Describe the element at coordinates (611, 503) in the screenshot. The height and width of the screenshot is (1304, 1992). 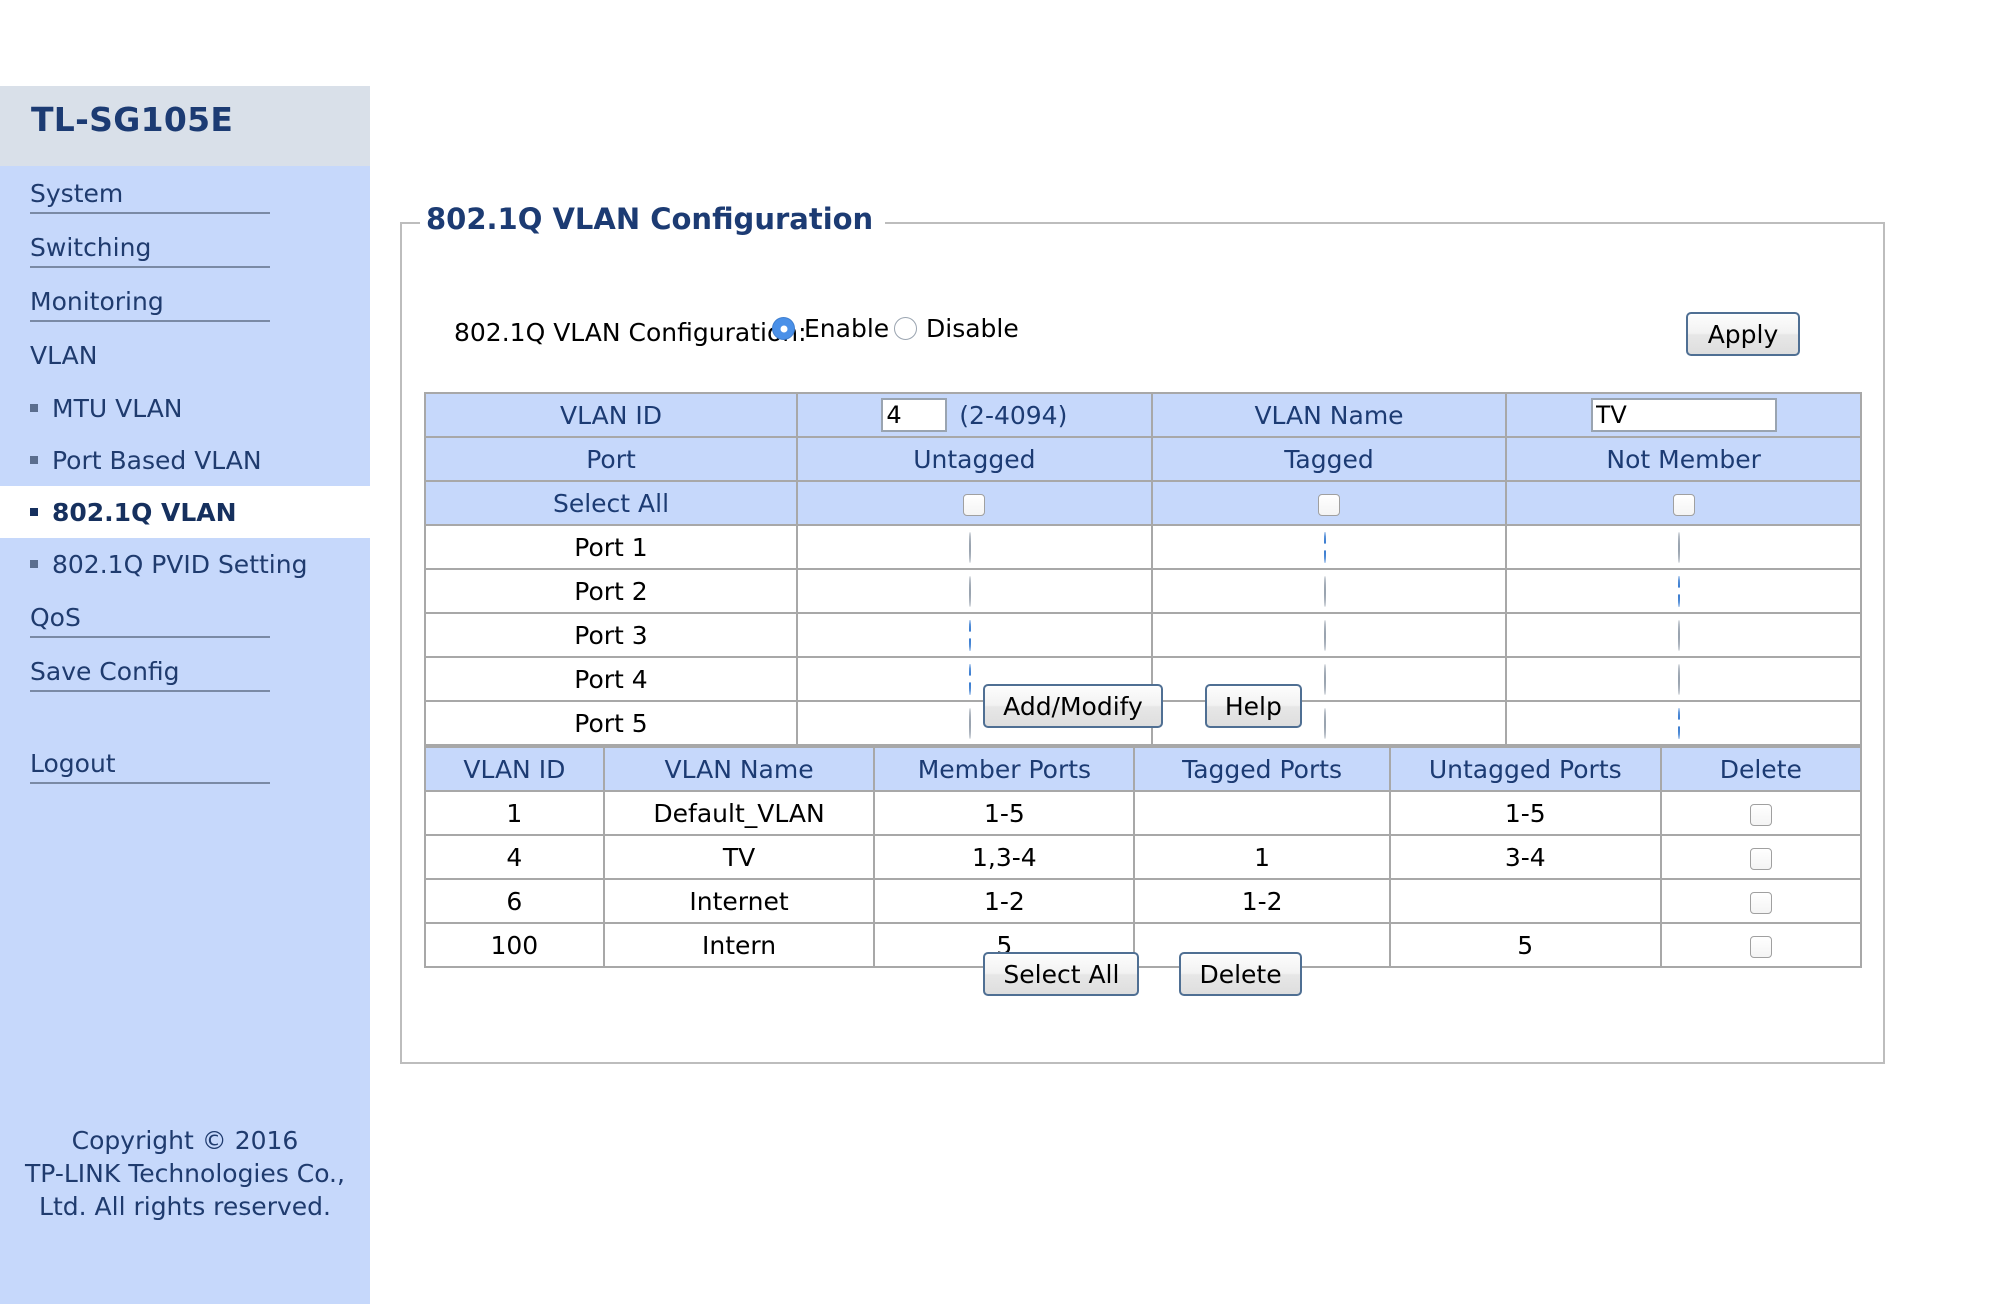
I see `select-all-label: Select All` at that location.